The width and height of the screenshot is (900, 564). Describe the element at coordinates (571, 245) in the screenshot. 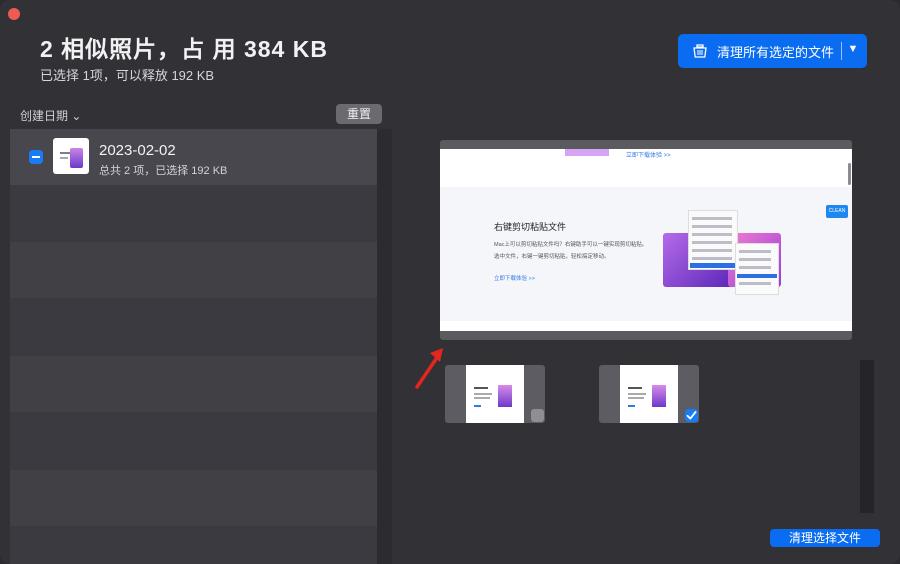

I see `preview-line: Mac上可以剪切粘贴文件吗？右键助手可以一键实现剪切粘贴。` at that location.